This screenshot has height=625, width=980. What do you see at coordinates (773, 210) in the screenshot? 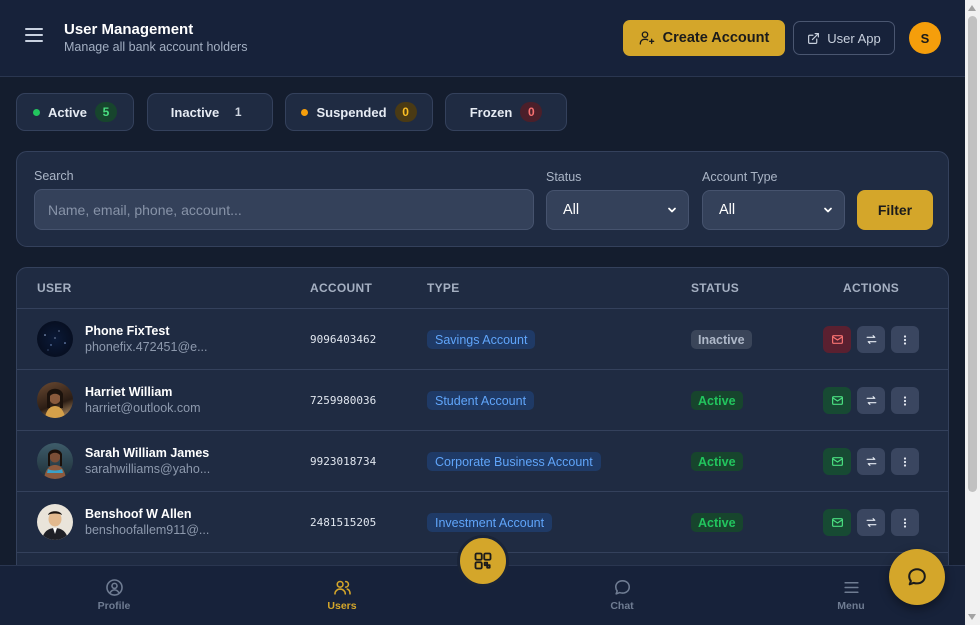
I see `account-type-select: All` at bounding box center [773, 210].